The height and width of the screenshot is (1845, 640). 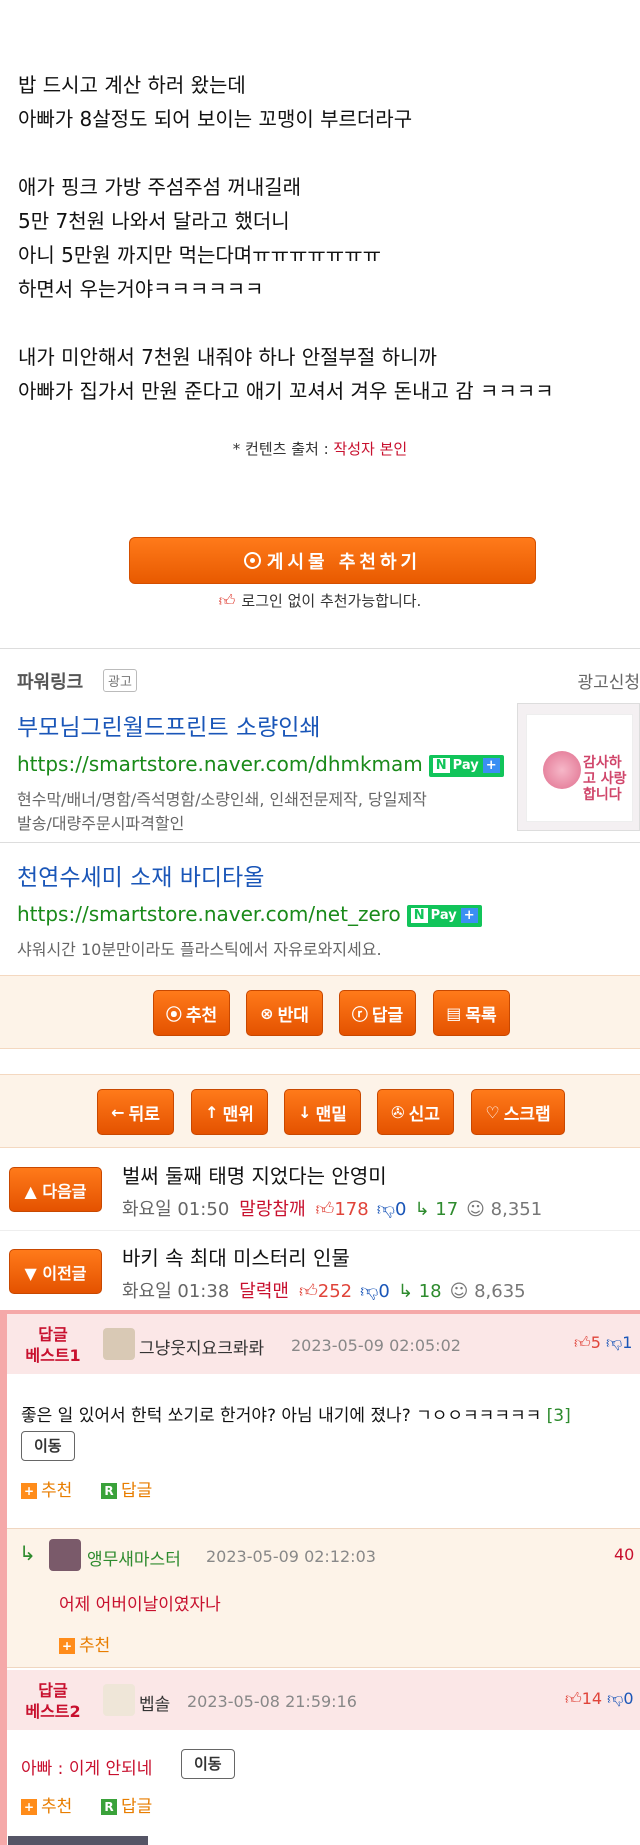 I want to click on vote-label: 목록, so click(x=481, y=1015).